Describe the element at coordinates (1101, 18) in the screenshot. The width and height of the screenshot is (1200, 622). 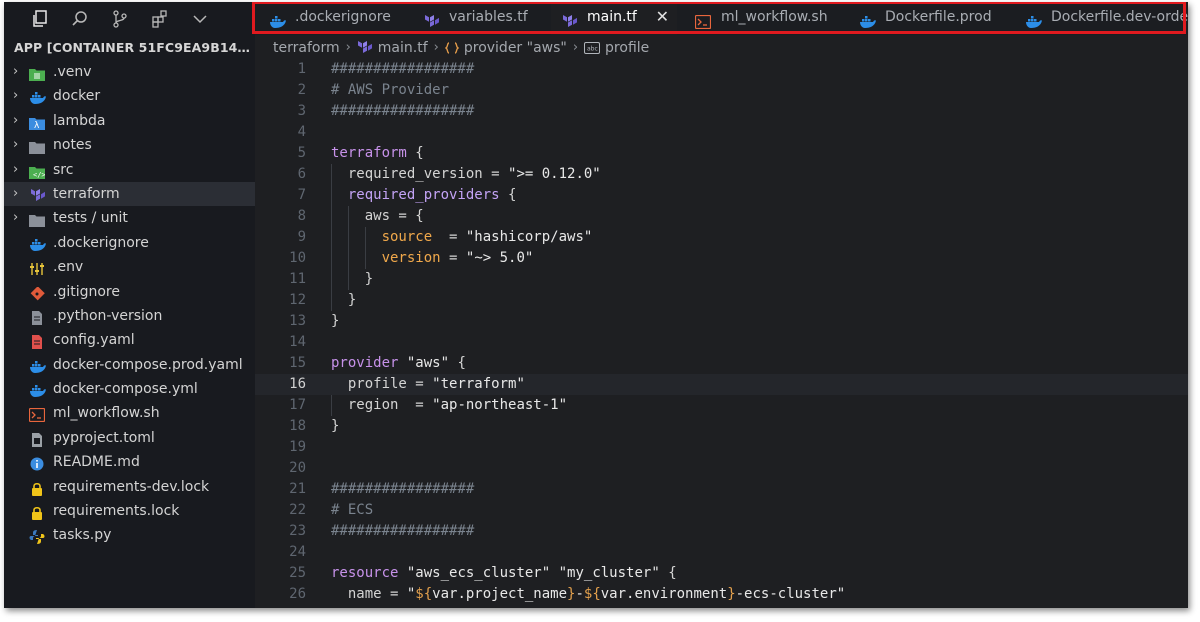
I see `tab: Dockerfile.dev-order` at that location.